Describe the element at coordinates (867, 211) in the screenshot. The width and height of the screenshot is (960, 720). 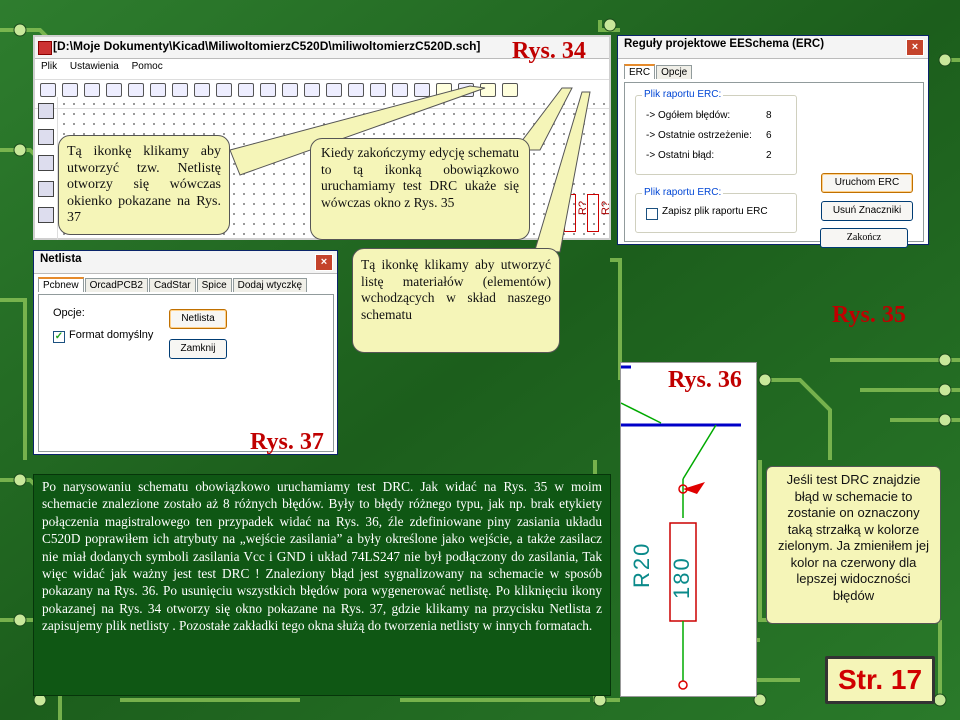
I see `clear-markers-button: Usuń Znaczniki` at that location.